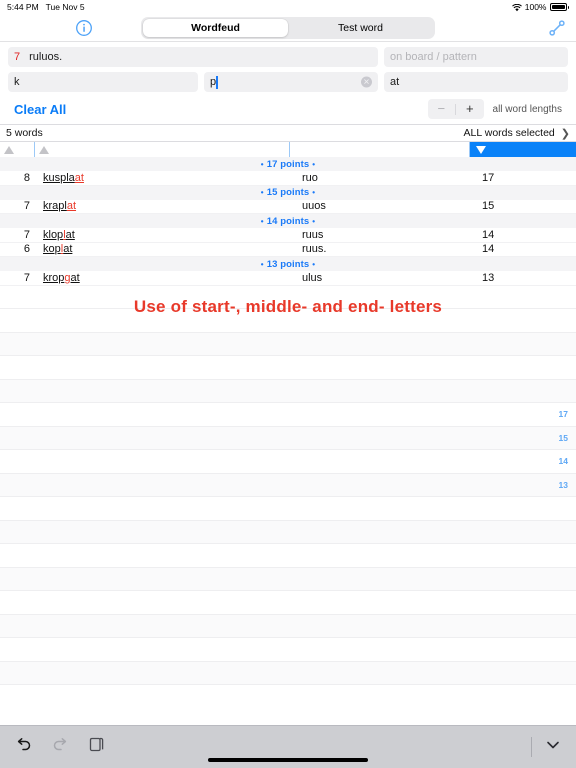  I want to click on chevron-down-icon, so click(553, 747).